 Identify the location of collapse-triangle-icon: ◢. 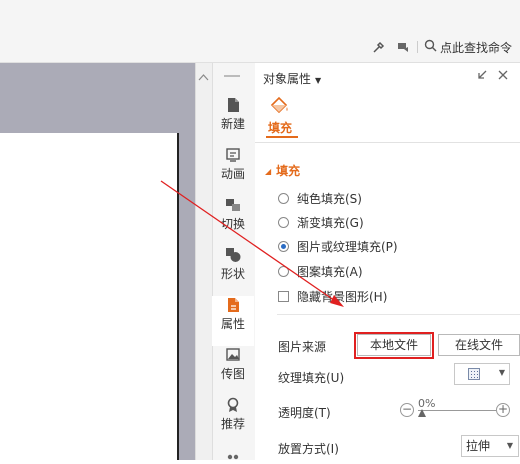
(268, 171).